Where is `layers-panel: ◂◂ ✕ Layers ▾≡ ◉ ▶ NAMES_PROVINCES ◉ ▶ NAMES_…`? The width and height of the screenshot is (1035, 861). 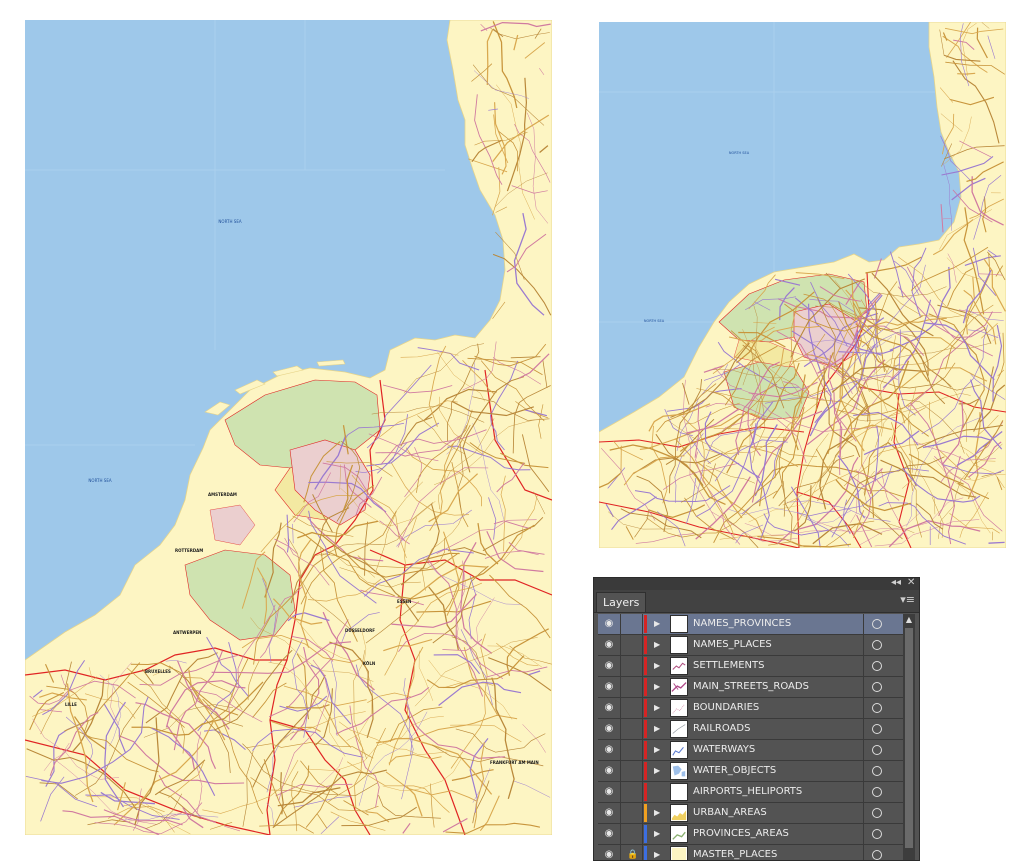 layers-panel: ◂◂ ✕ Layers ▾≡ ◉ ▶ NAMES_PROVINCES ◉ ▶ NAMES_… is located at coordinates (756, 719).